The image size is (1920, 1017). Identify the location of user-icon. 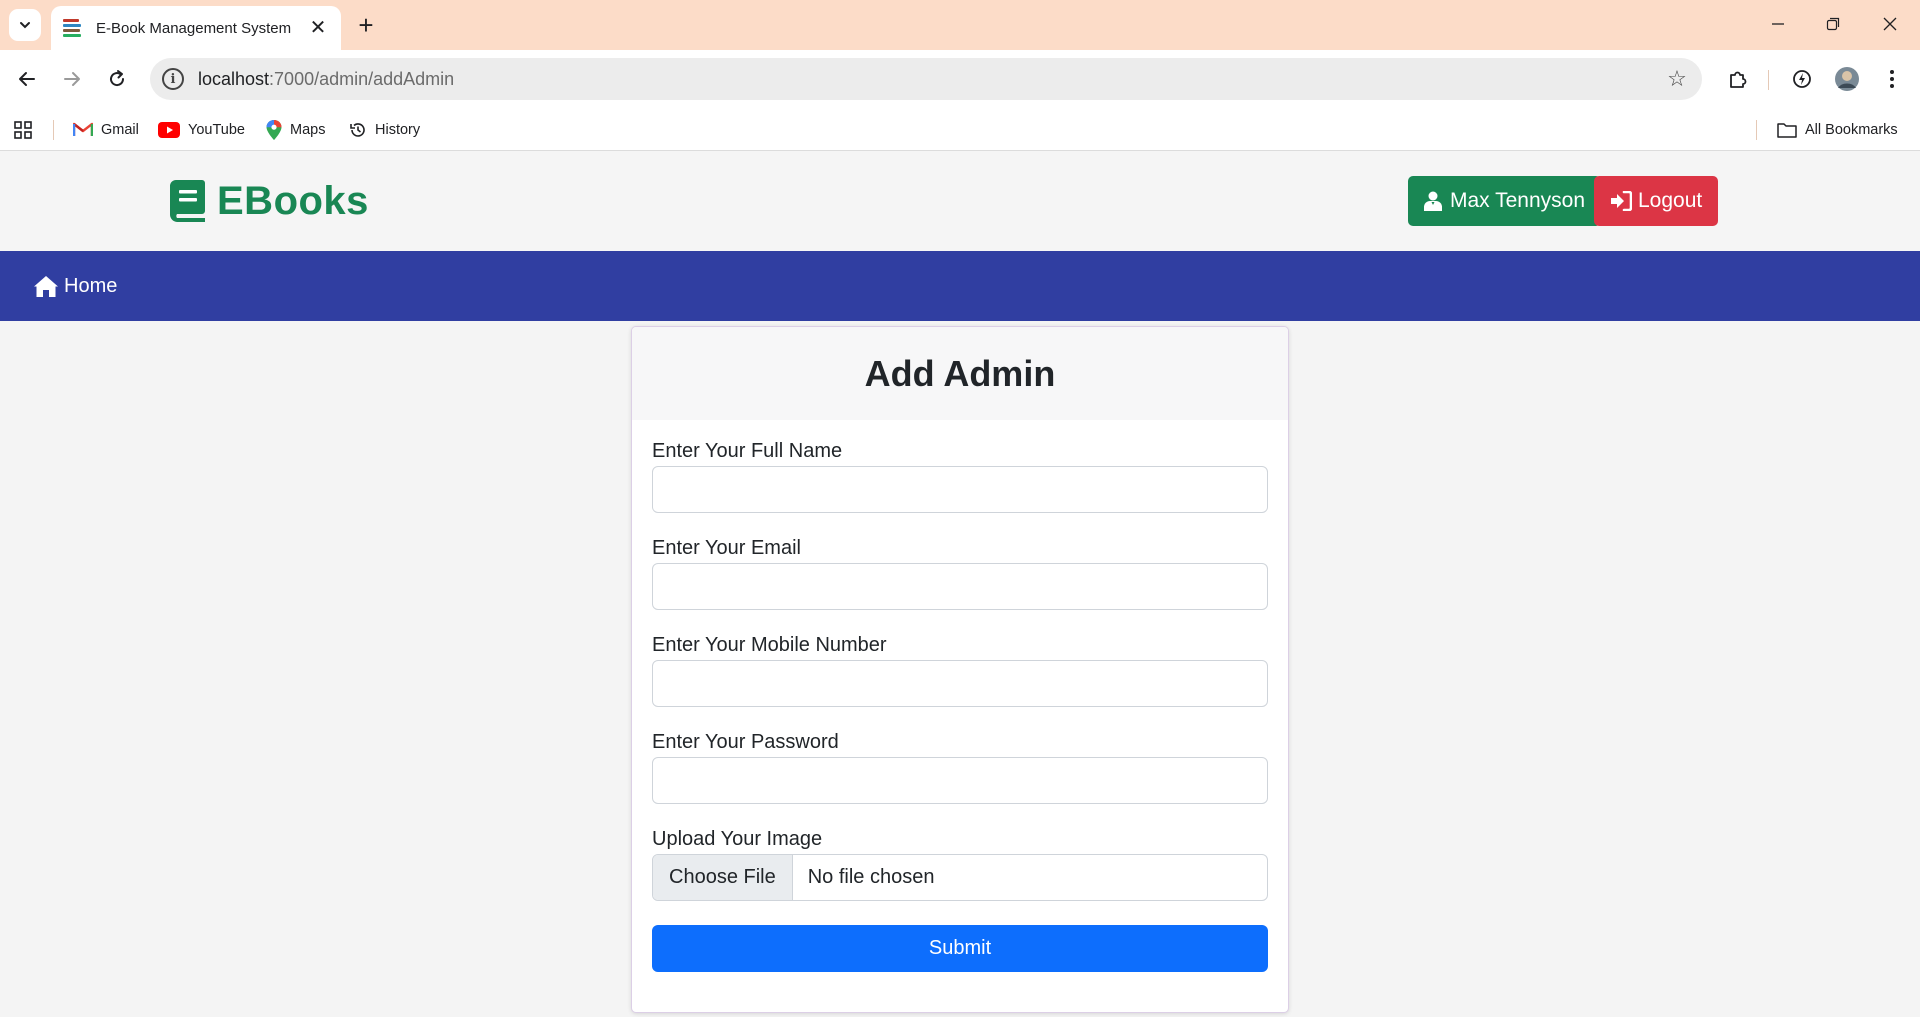
(1433, 201).